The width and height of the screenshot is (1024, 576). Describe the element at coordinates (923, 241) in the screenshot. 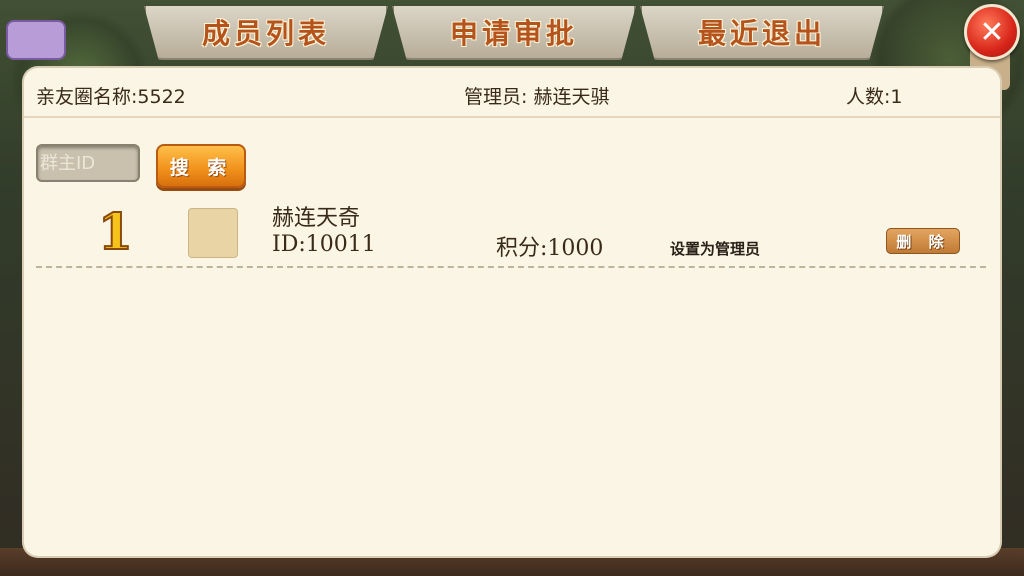

I see `delete-button: 删 除` at that location.